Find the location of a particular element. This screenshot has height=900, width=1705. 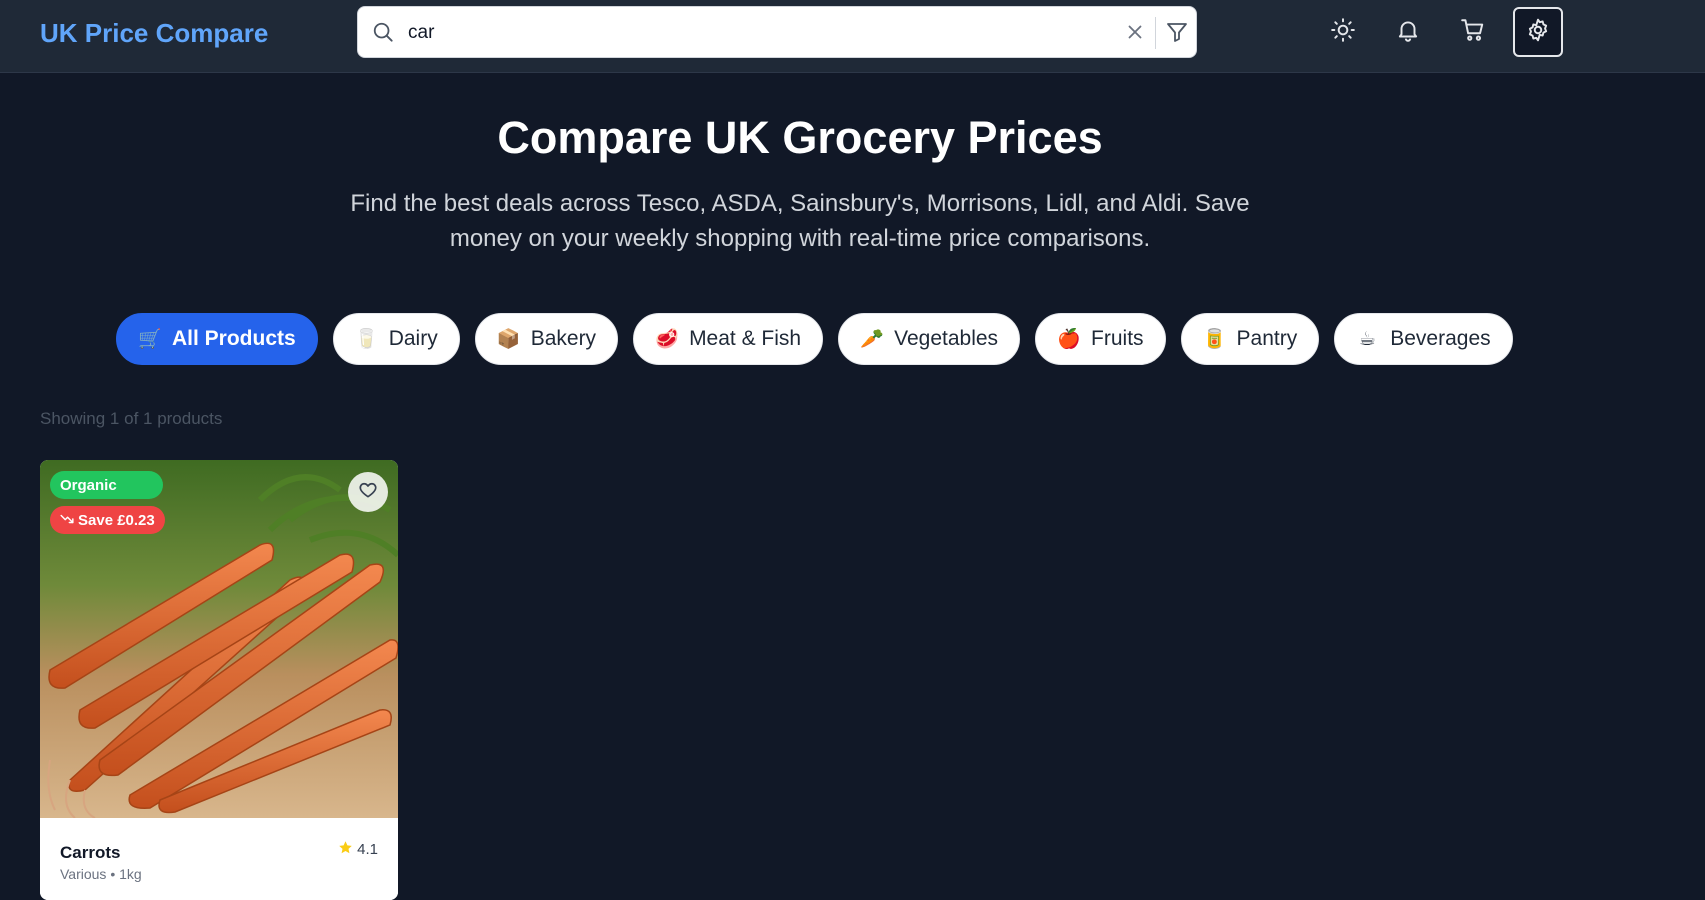

logo: UK Price Compare is located at coordinates (154, 33).